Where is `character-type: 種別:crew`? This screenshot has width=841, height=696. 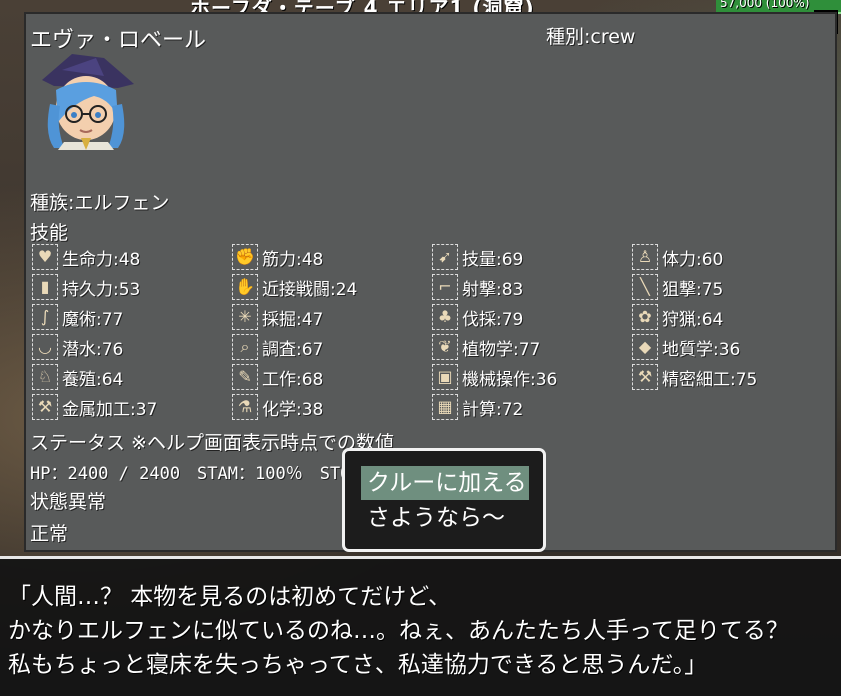
character-type: 種別:crew is located at coordinates (591, 37).